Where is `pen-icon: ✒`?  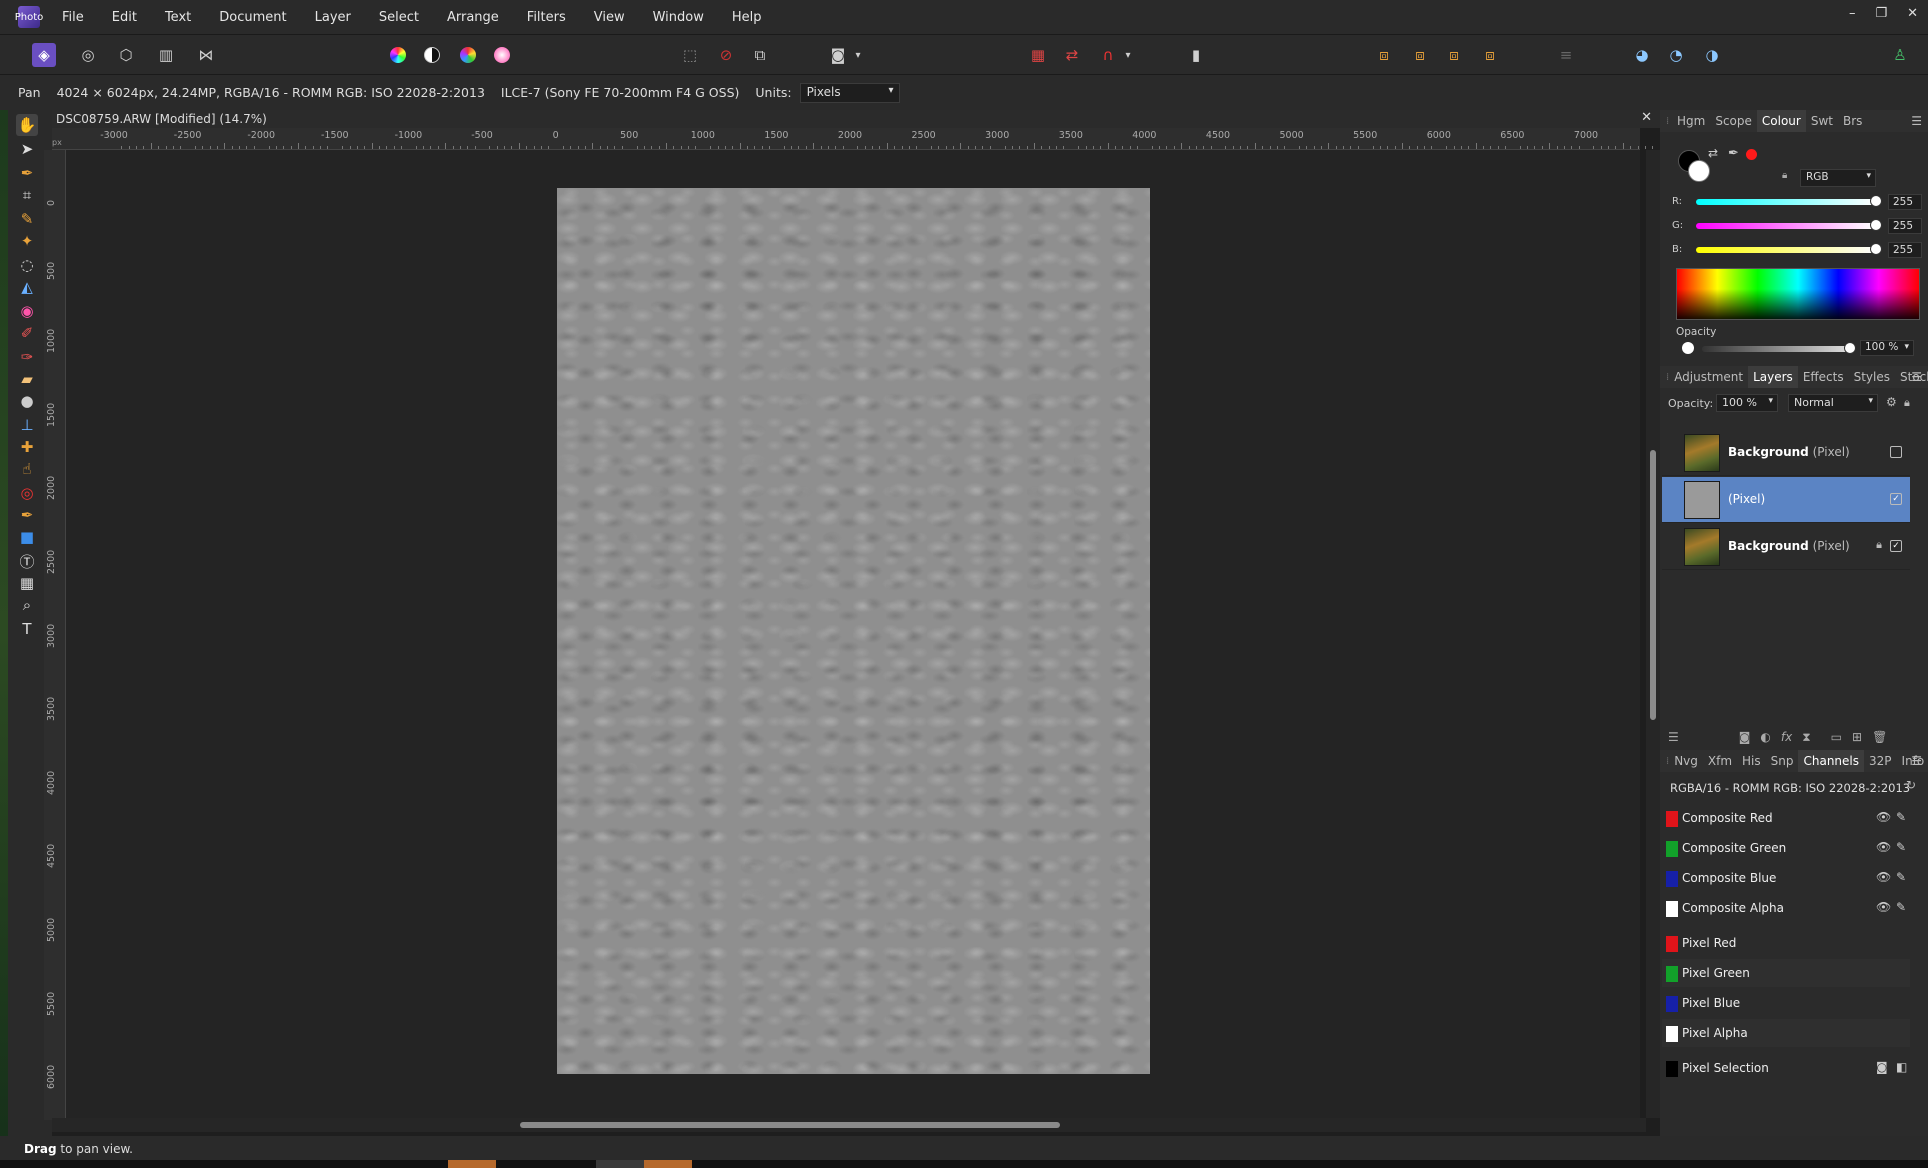 pen-icon: ✒ is located at coordinates (27, 515).